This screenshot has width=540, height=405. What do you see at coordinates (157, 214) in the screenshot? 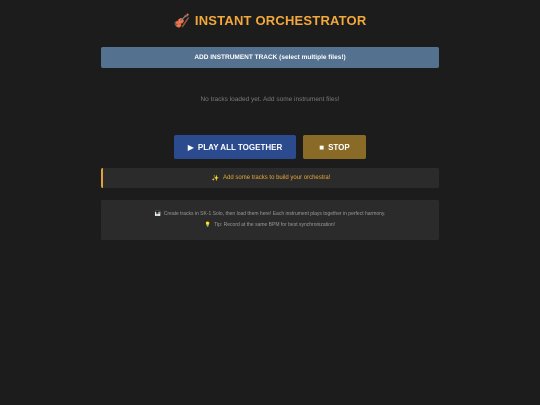
I see `piano-icon: 🎹` at bounding box center [157, 214].